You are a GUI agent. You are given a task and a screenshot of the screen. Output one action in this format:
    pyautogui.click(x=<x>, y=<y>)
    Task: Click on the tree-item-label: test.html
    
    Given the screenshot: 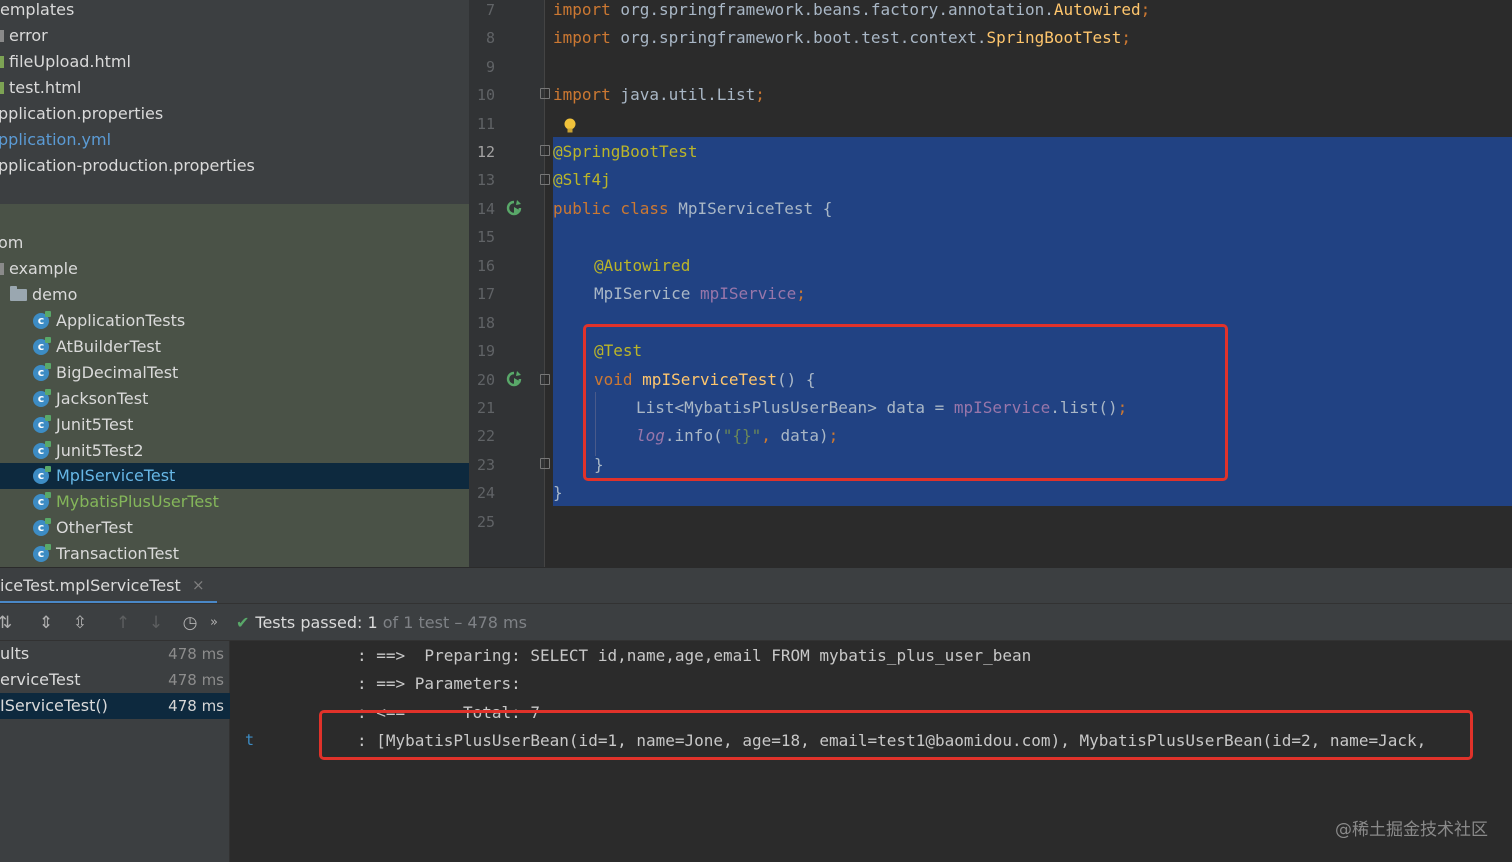 What is the action you would take?
    pyautogui.click(x=45, y=87)
    